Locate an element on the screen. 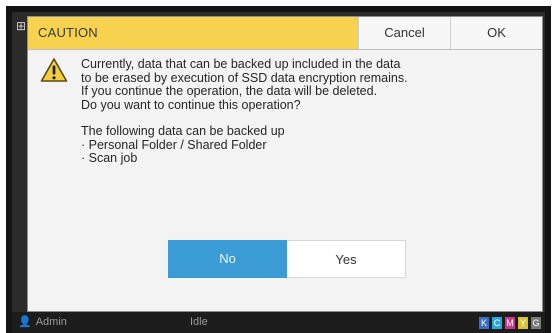 The image size is (557, 333). ink-m: M is located at coordinates (510, 322).